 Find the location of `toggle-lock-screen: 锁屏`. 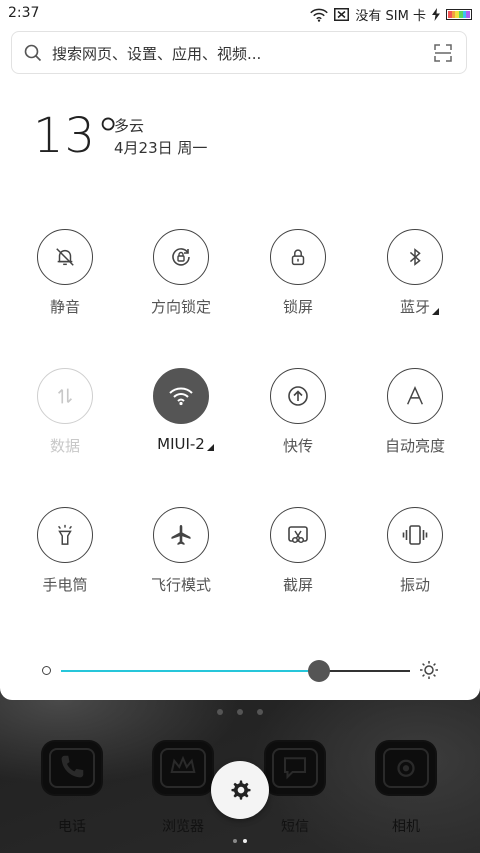

toggle-lock-screen: 锁屏 is located at coordinates (298, 273).